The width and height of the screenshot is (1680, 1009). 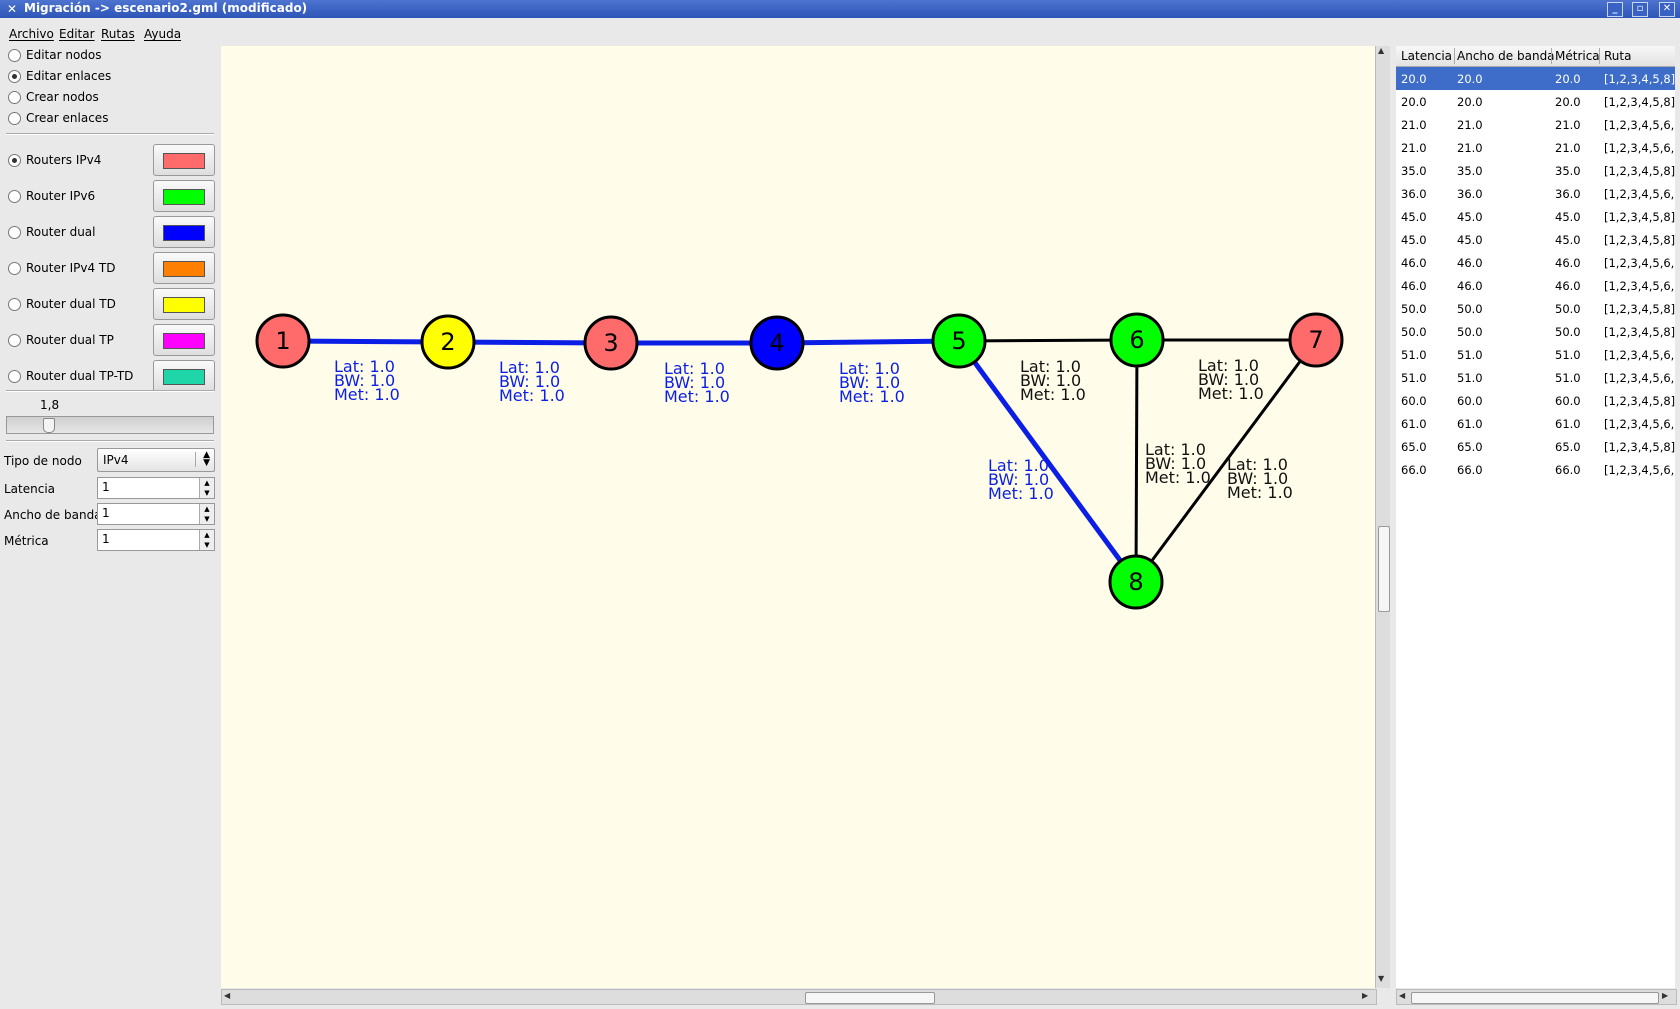 What do you see at coordinates (49, 425) in the screenshot?
I see `zoom-slider-handle` at bounding box center [49, 425].